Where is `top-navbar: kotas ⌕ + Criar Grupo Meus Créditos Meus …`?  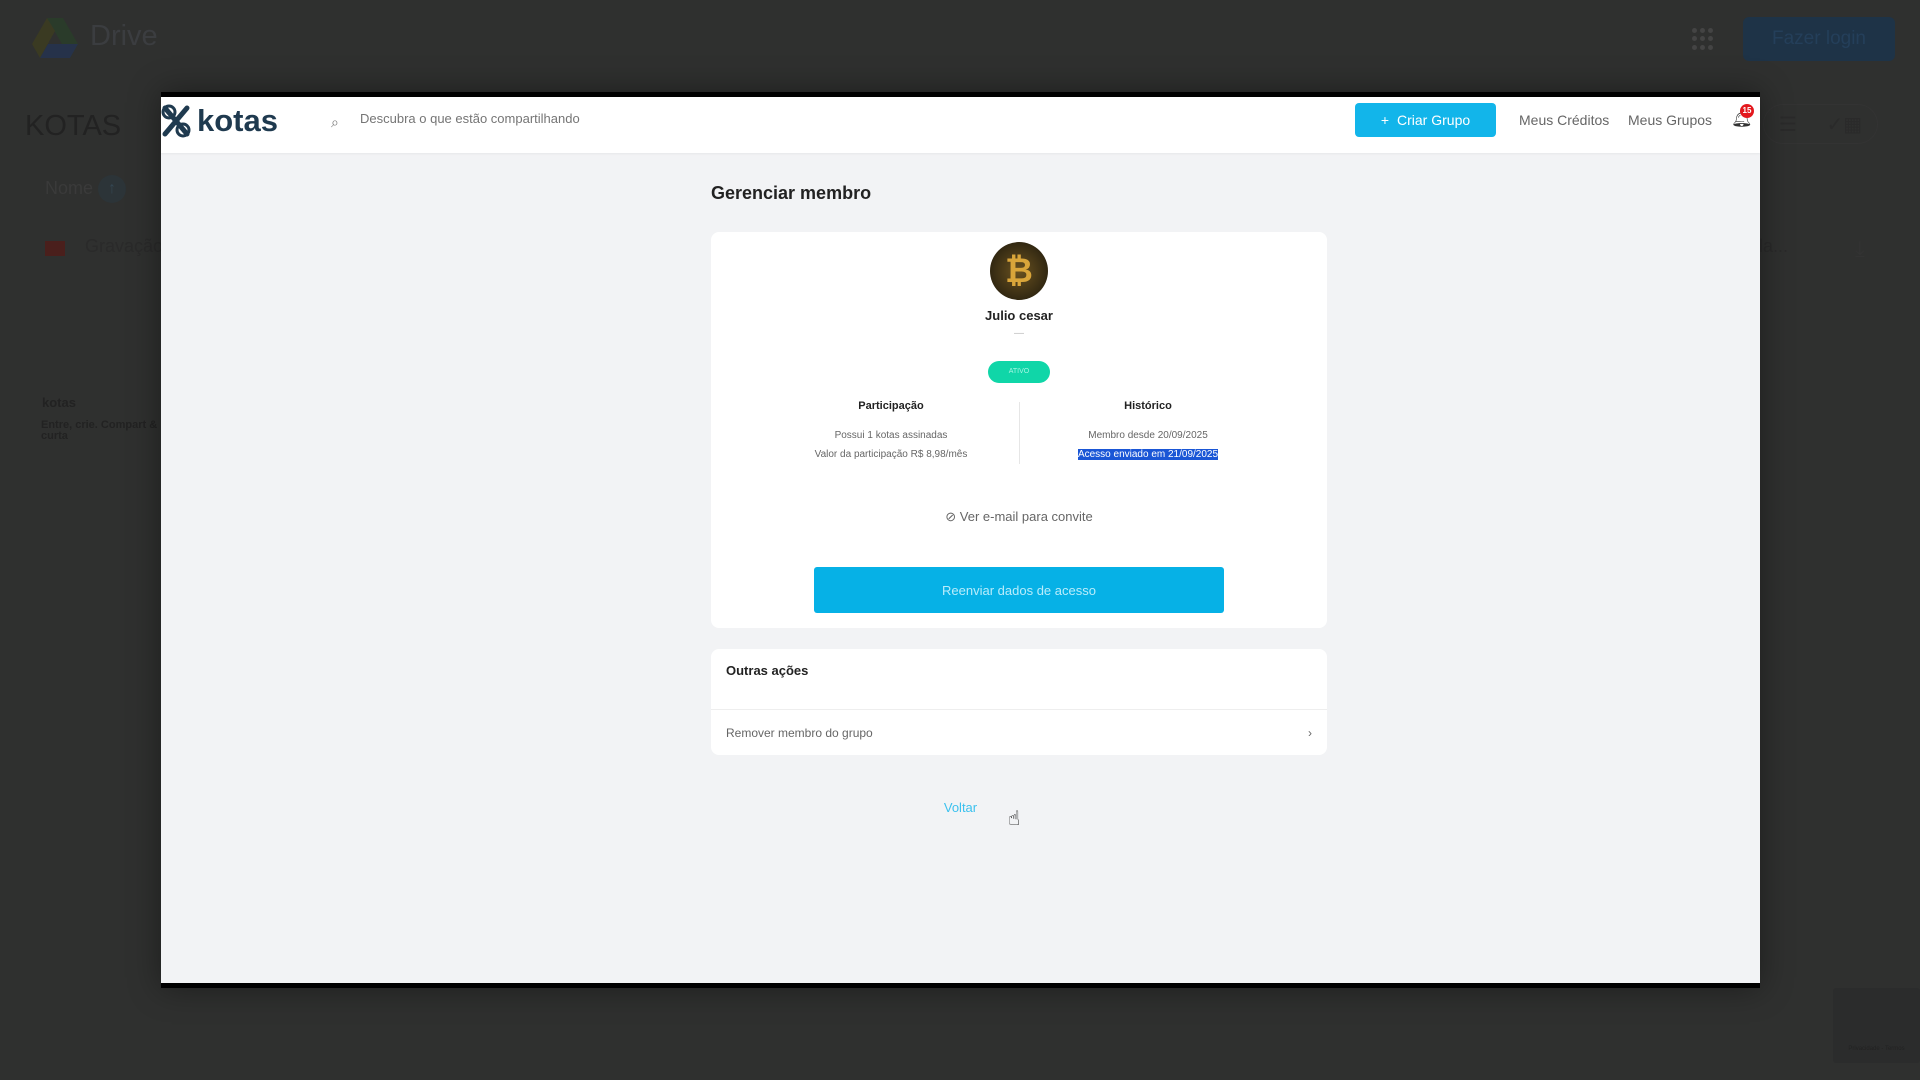 top-navbar: kotas ⌕ + Criar Grupo Meus Créditos Meus … is located at coordinates (960, 125).